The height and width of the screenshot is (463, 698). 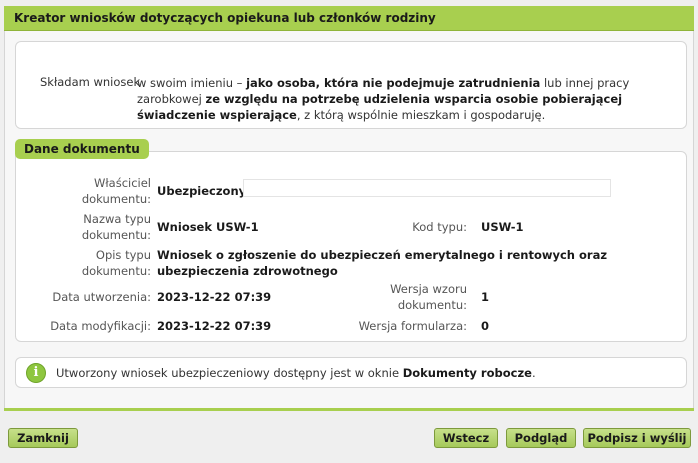 I want to click on back-button: Wstecz, so click(x=466, y=438).